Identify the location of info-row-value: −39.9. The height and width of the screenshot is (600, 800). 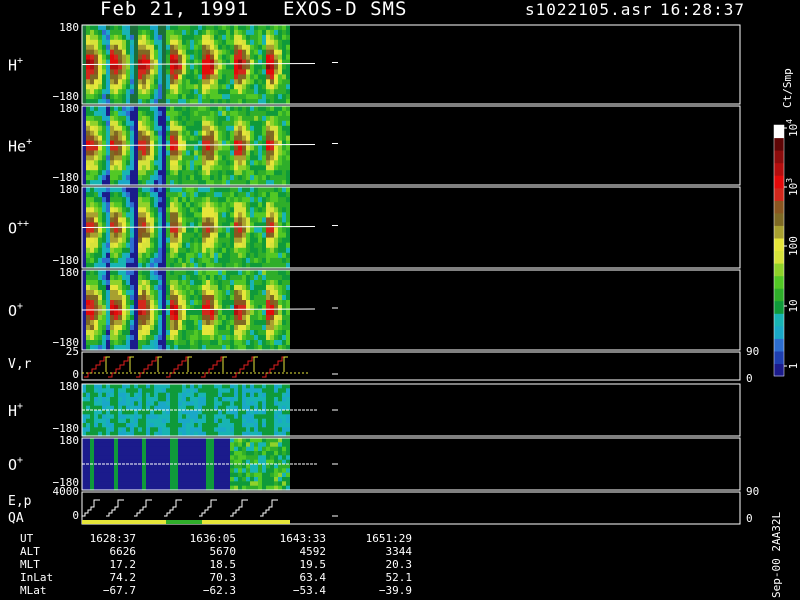
(395, 590).